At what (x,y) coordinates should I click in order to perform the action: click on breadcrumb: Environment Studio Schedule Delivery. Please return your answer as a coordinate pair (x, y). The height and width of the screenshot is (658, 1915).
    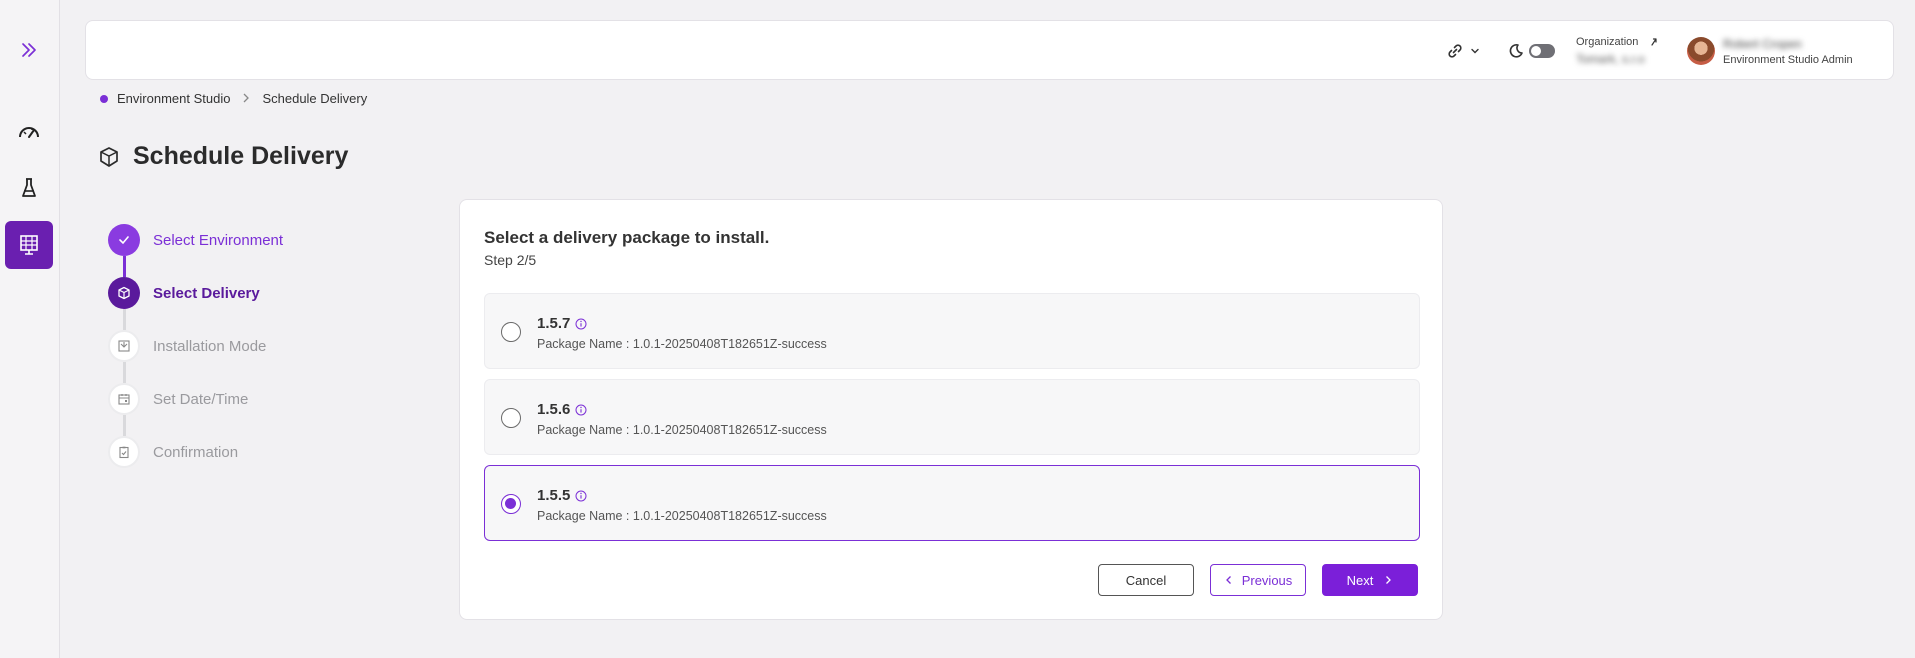
    Looking at the image, I should click on (233, 98).